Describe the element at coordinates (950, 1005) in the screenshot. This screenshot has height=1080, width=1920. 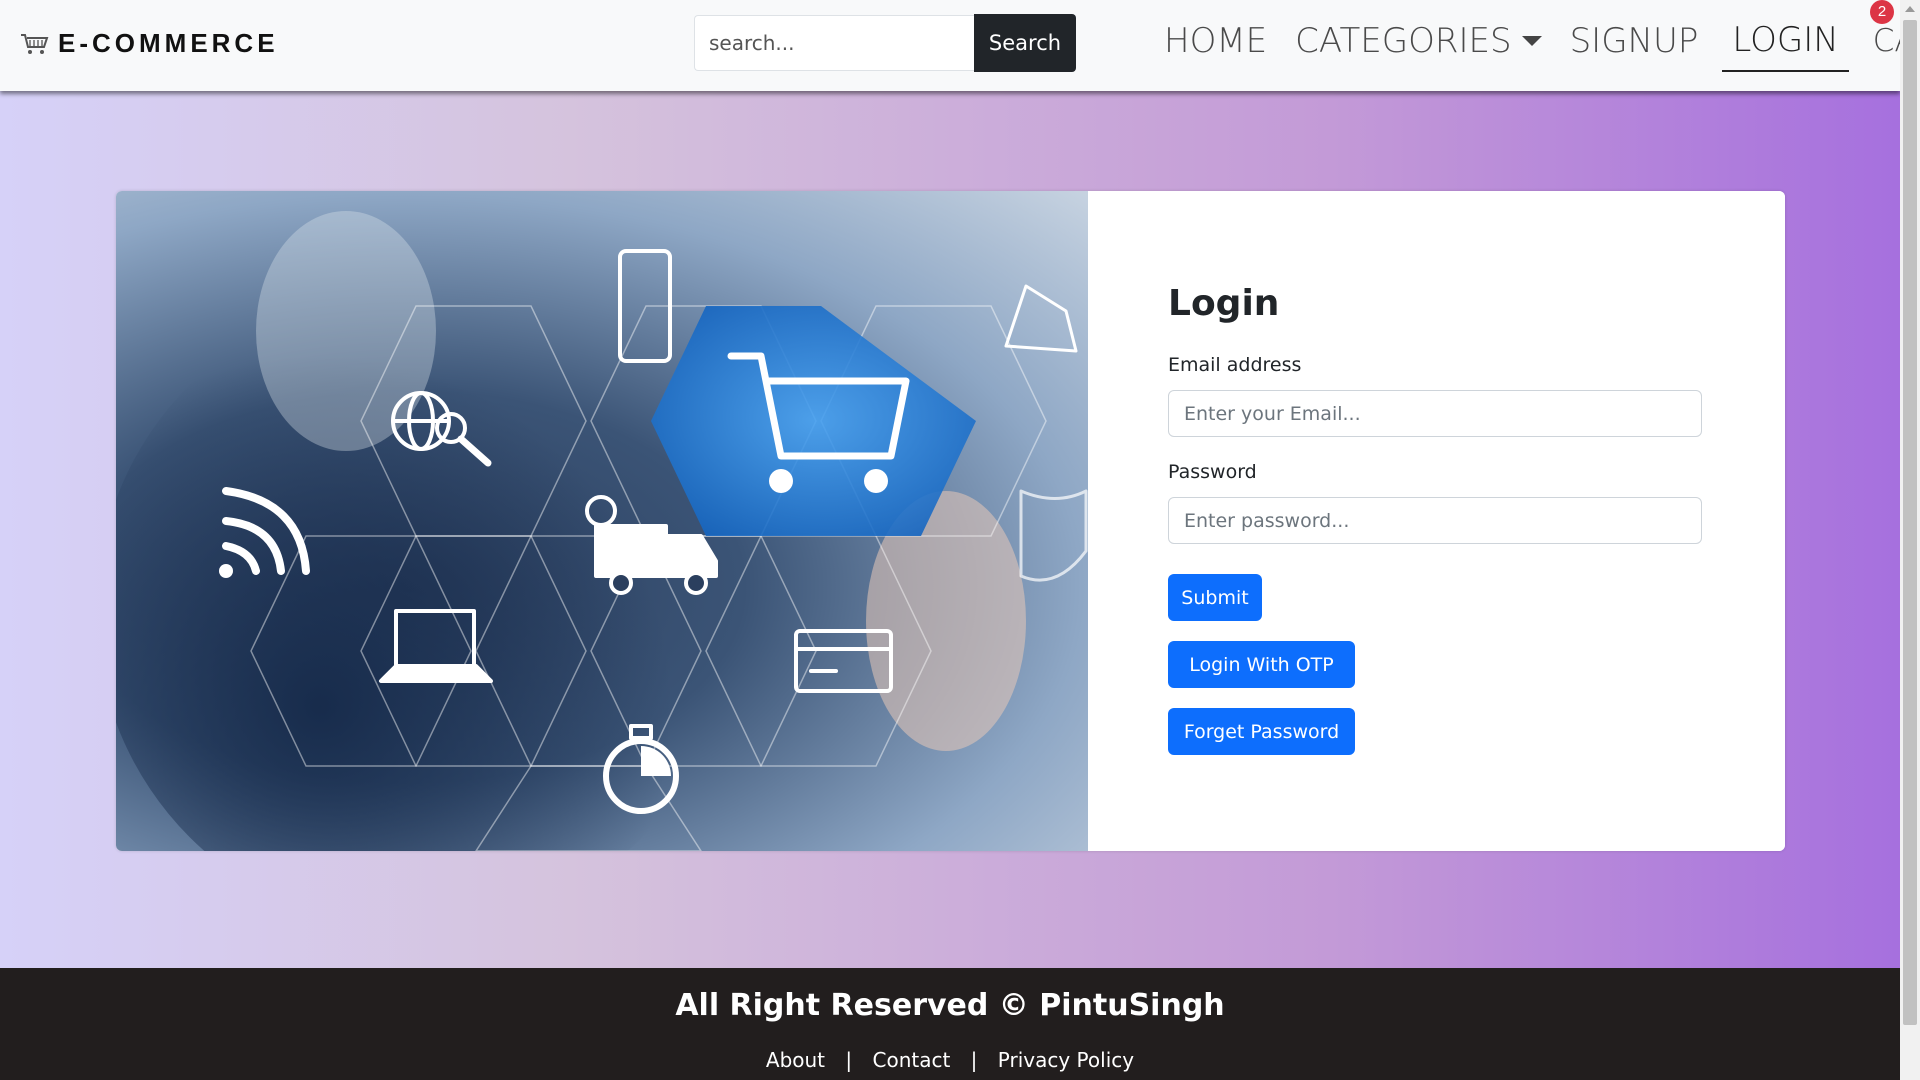
I see `footer-copyright: All Right Reserved © PintuSingh` at that location.